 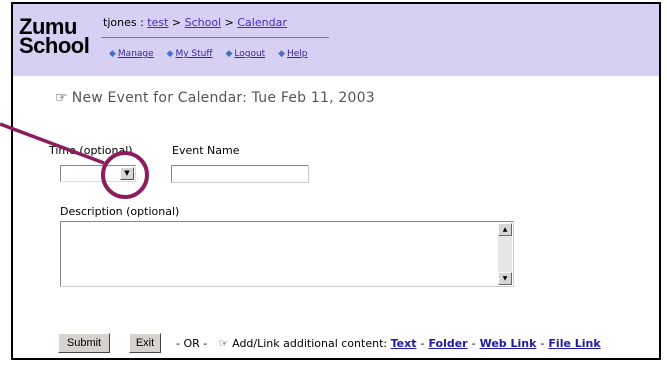 I want to click on breadcrumb-link-calendar: Calendar, so click(x=261, y=22).